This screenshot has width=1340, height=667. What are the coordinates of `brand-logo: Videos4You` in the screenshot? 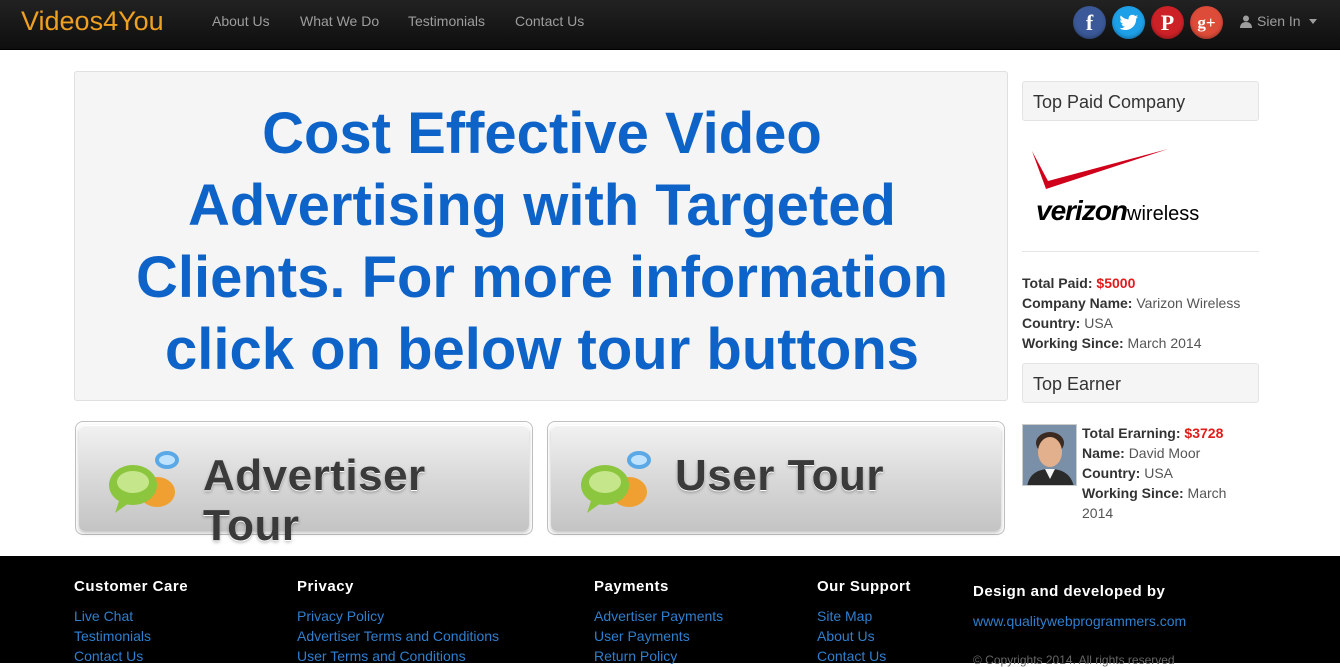 It's located at (92, 21).